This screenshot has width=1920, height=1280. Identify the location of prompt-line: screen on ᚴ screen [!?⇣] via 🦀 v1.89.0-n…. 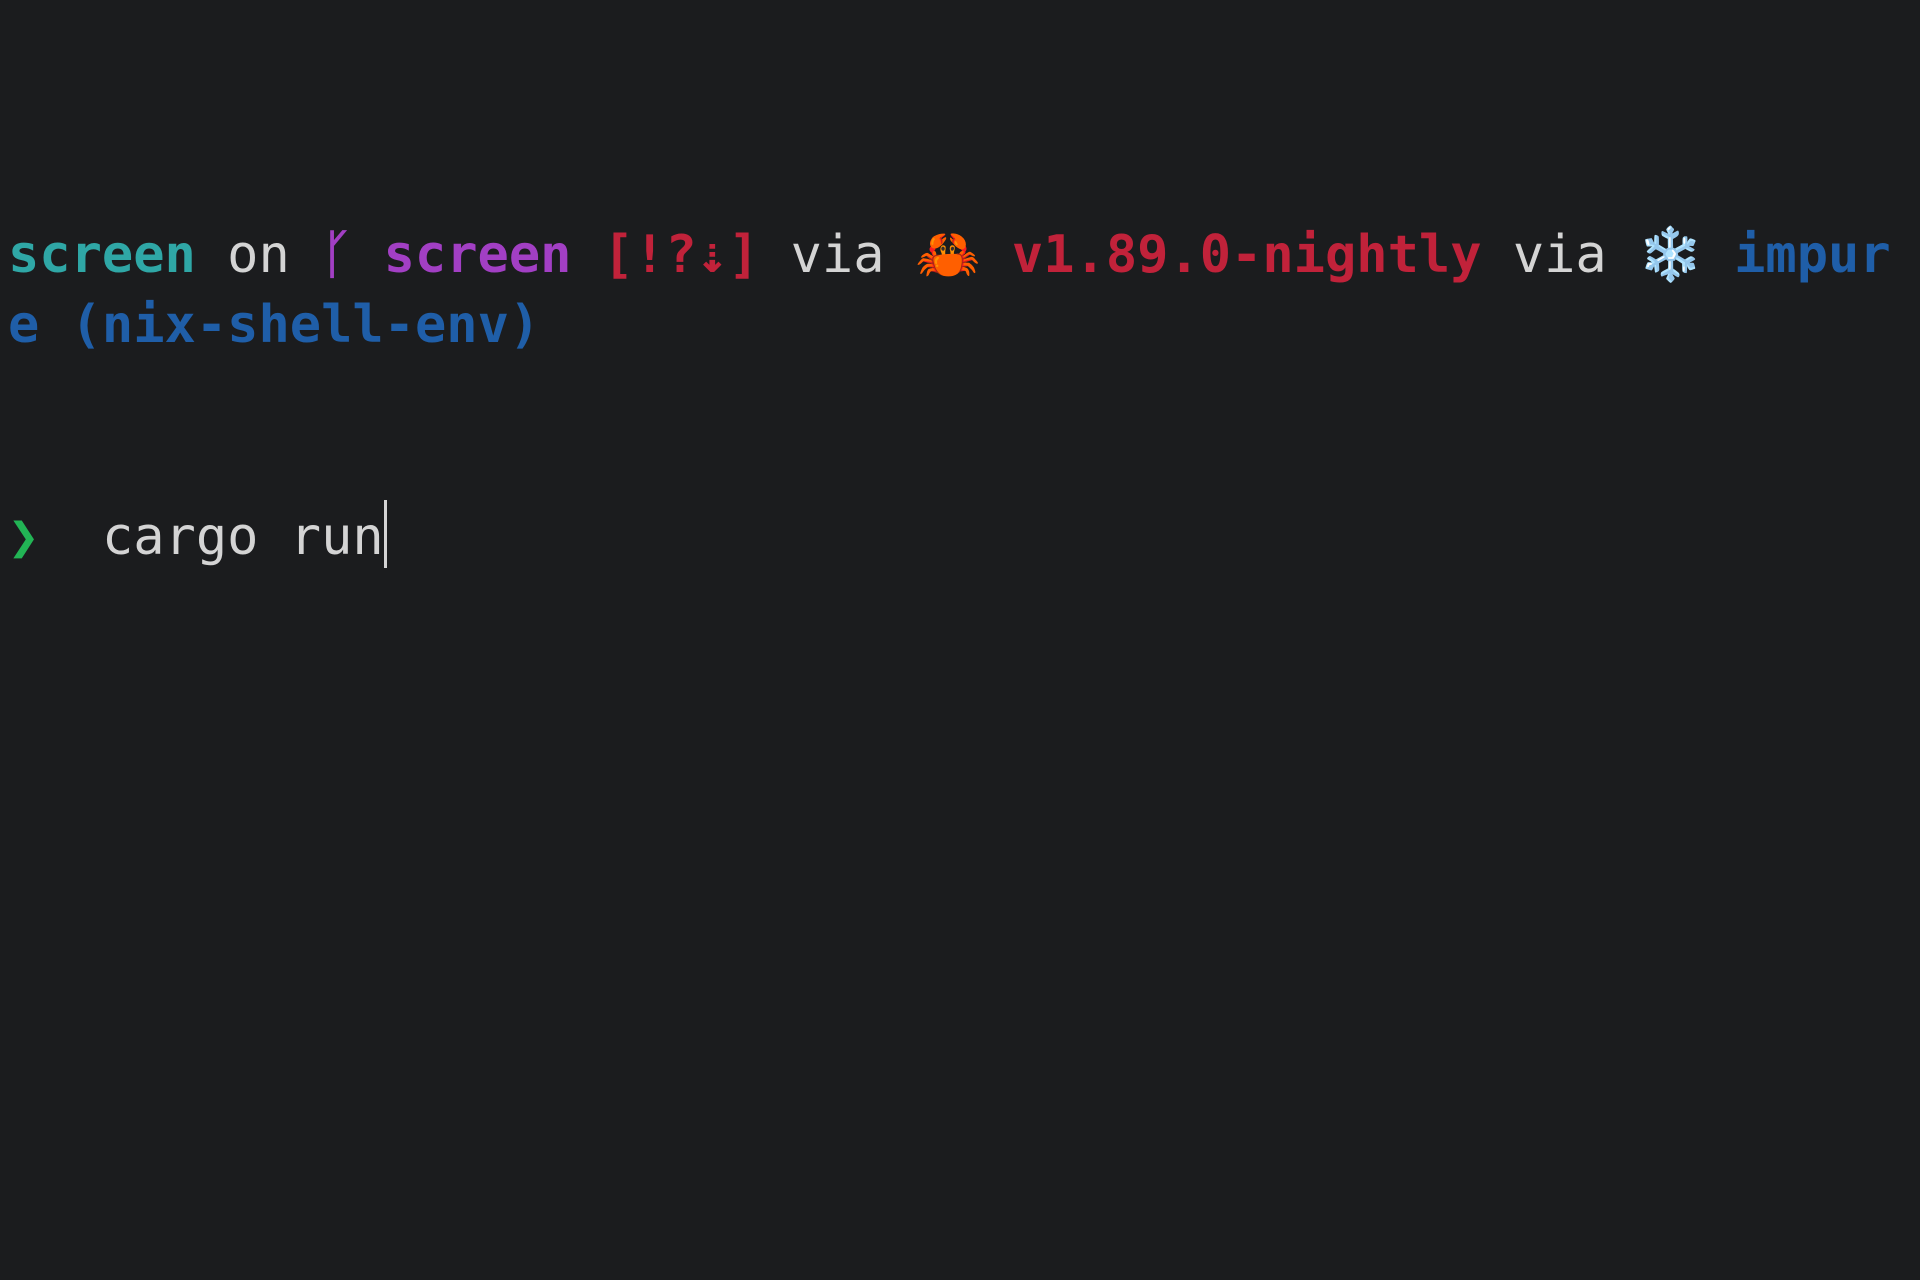
(960, 290).